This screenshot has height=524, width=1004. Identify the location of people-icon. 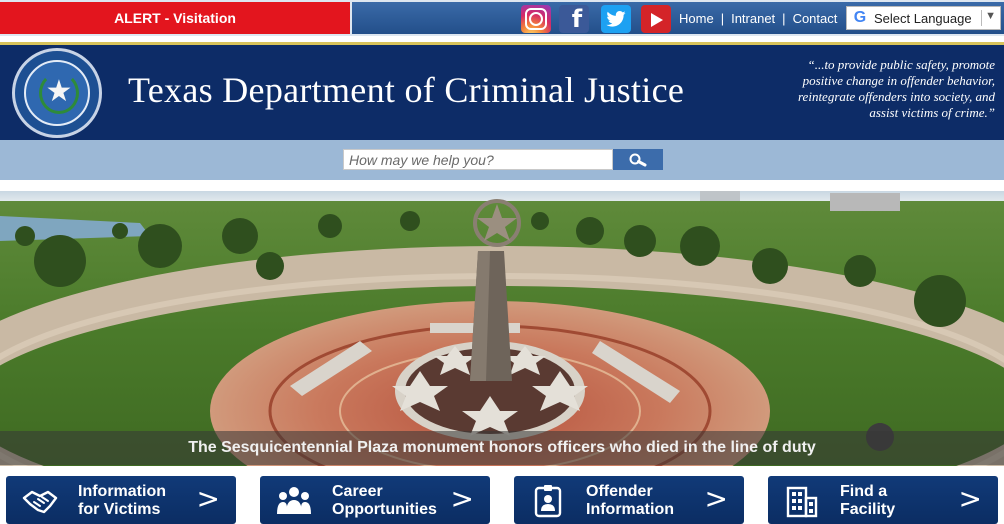
(294, 500).